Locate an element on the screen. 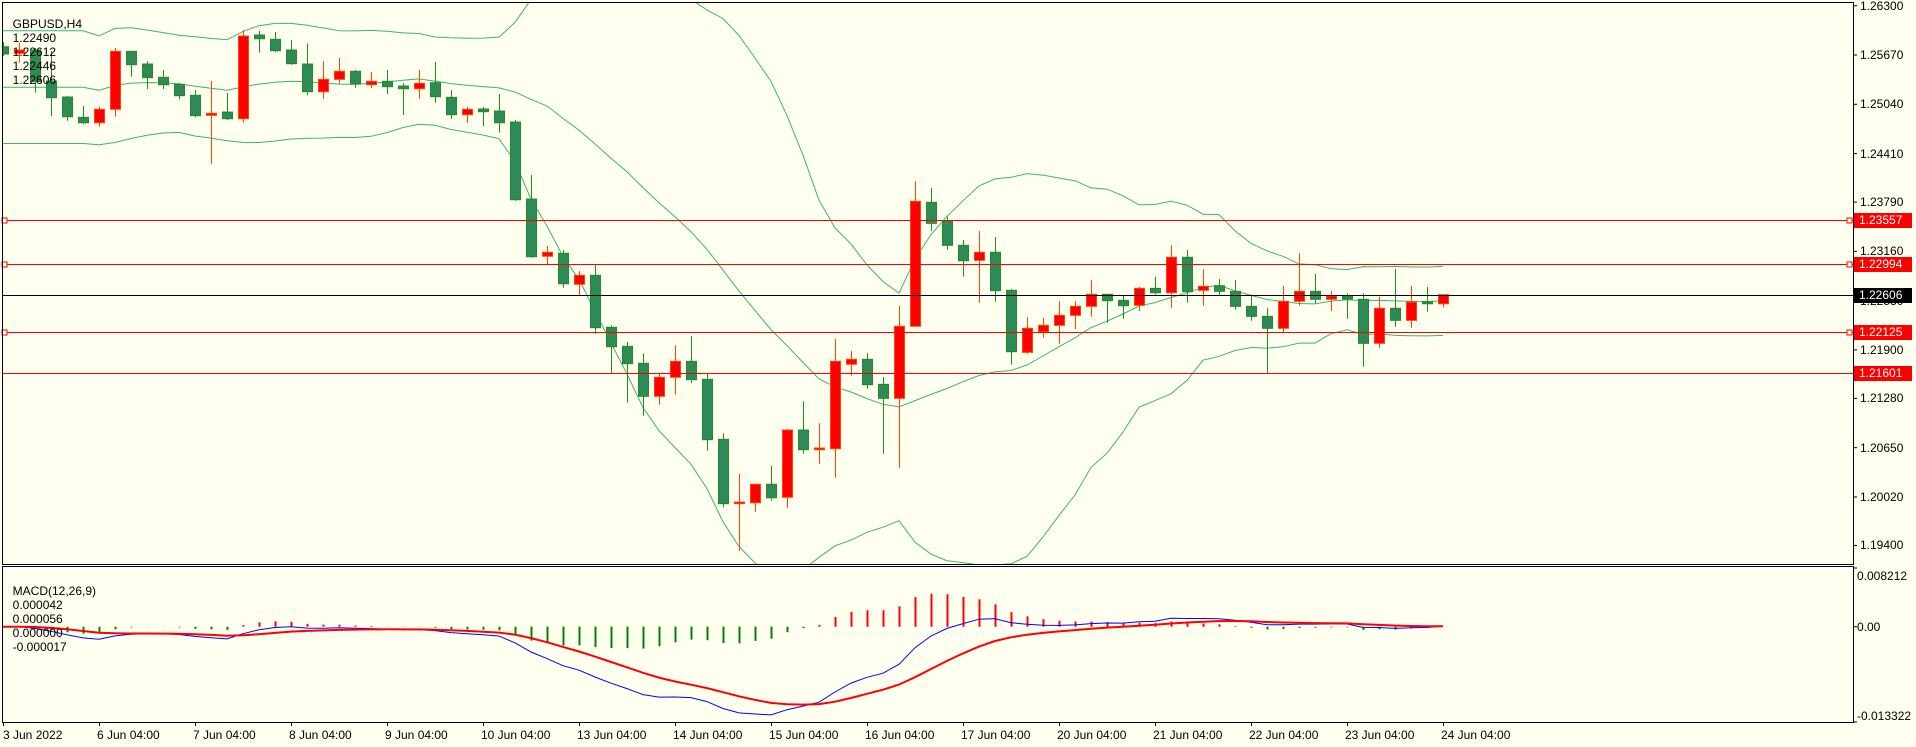 This screenshot has width=1916, height=747. time-axis-label: 22 Jun 04:00 is located at coordinates (1284, 735).